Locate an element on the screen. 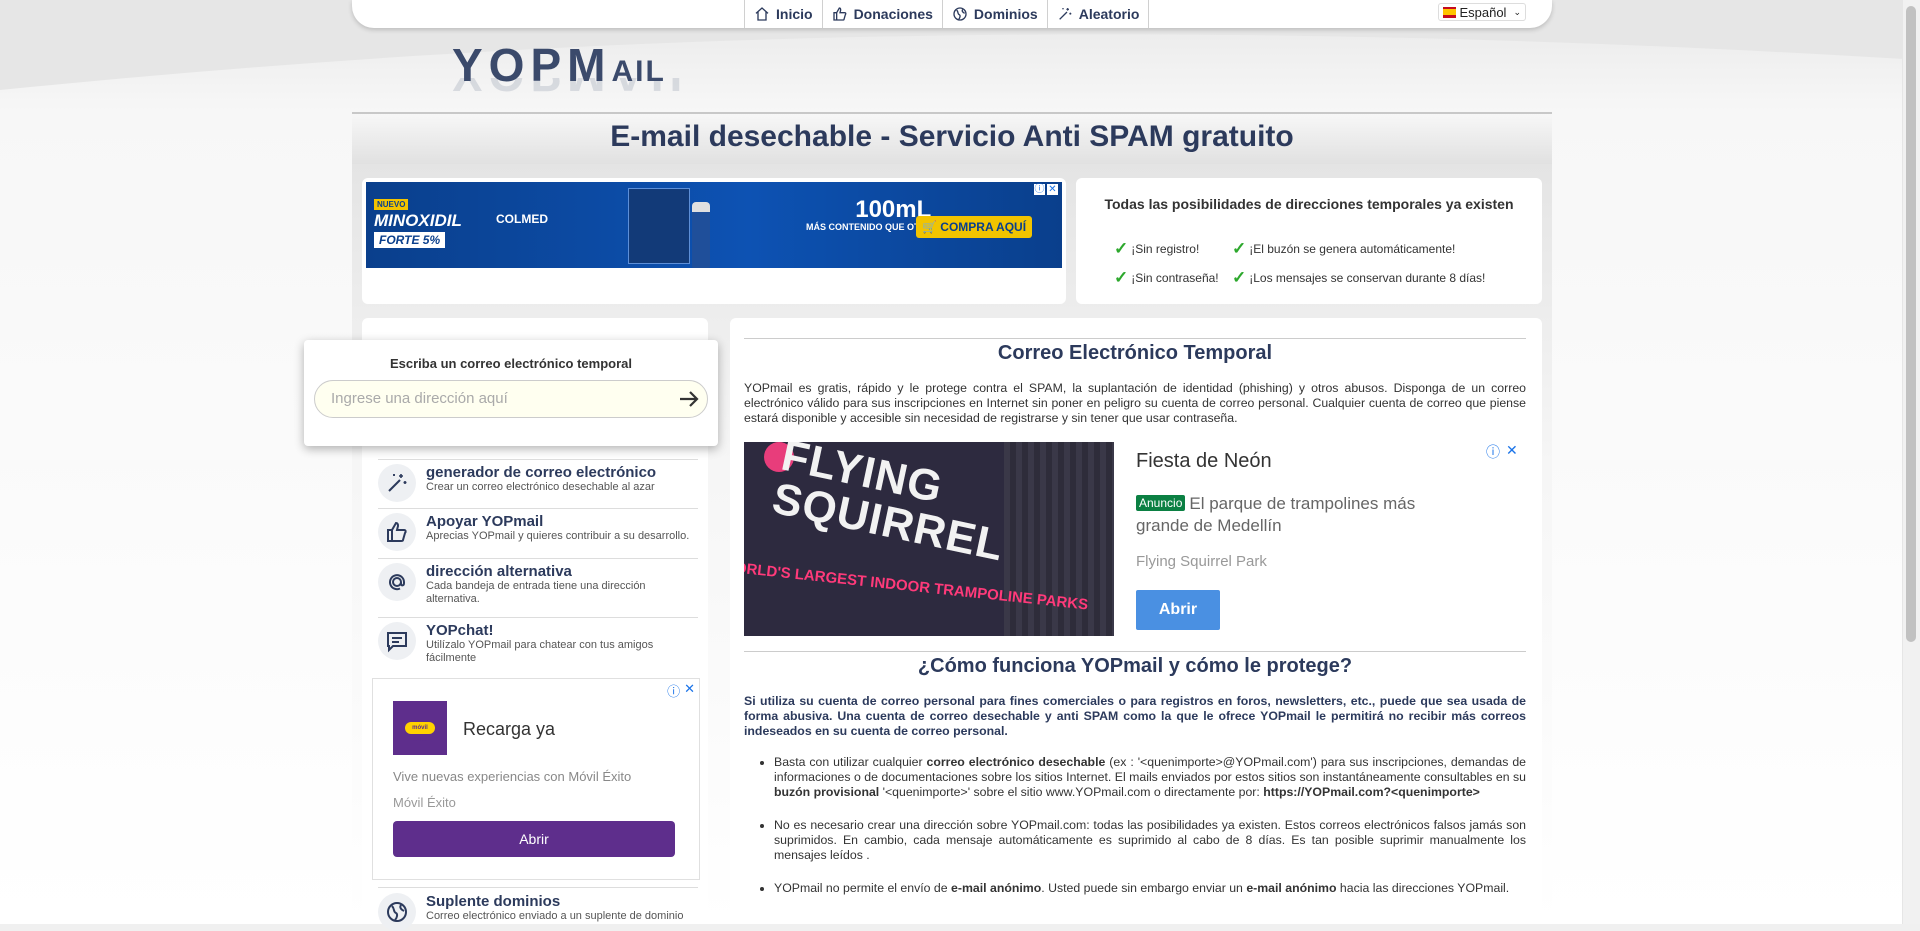 Image resolution: width=1920 pixels, height=931 pixels. nav-dominios: Dominios is located at coordinates (994, 14).